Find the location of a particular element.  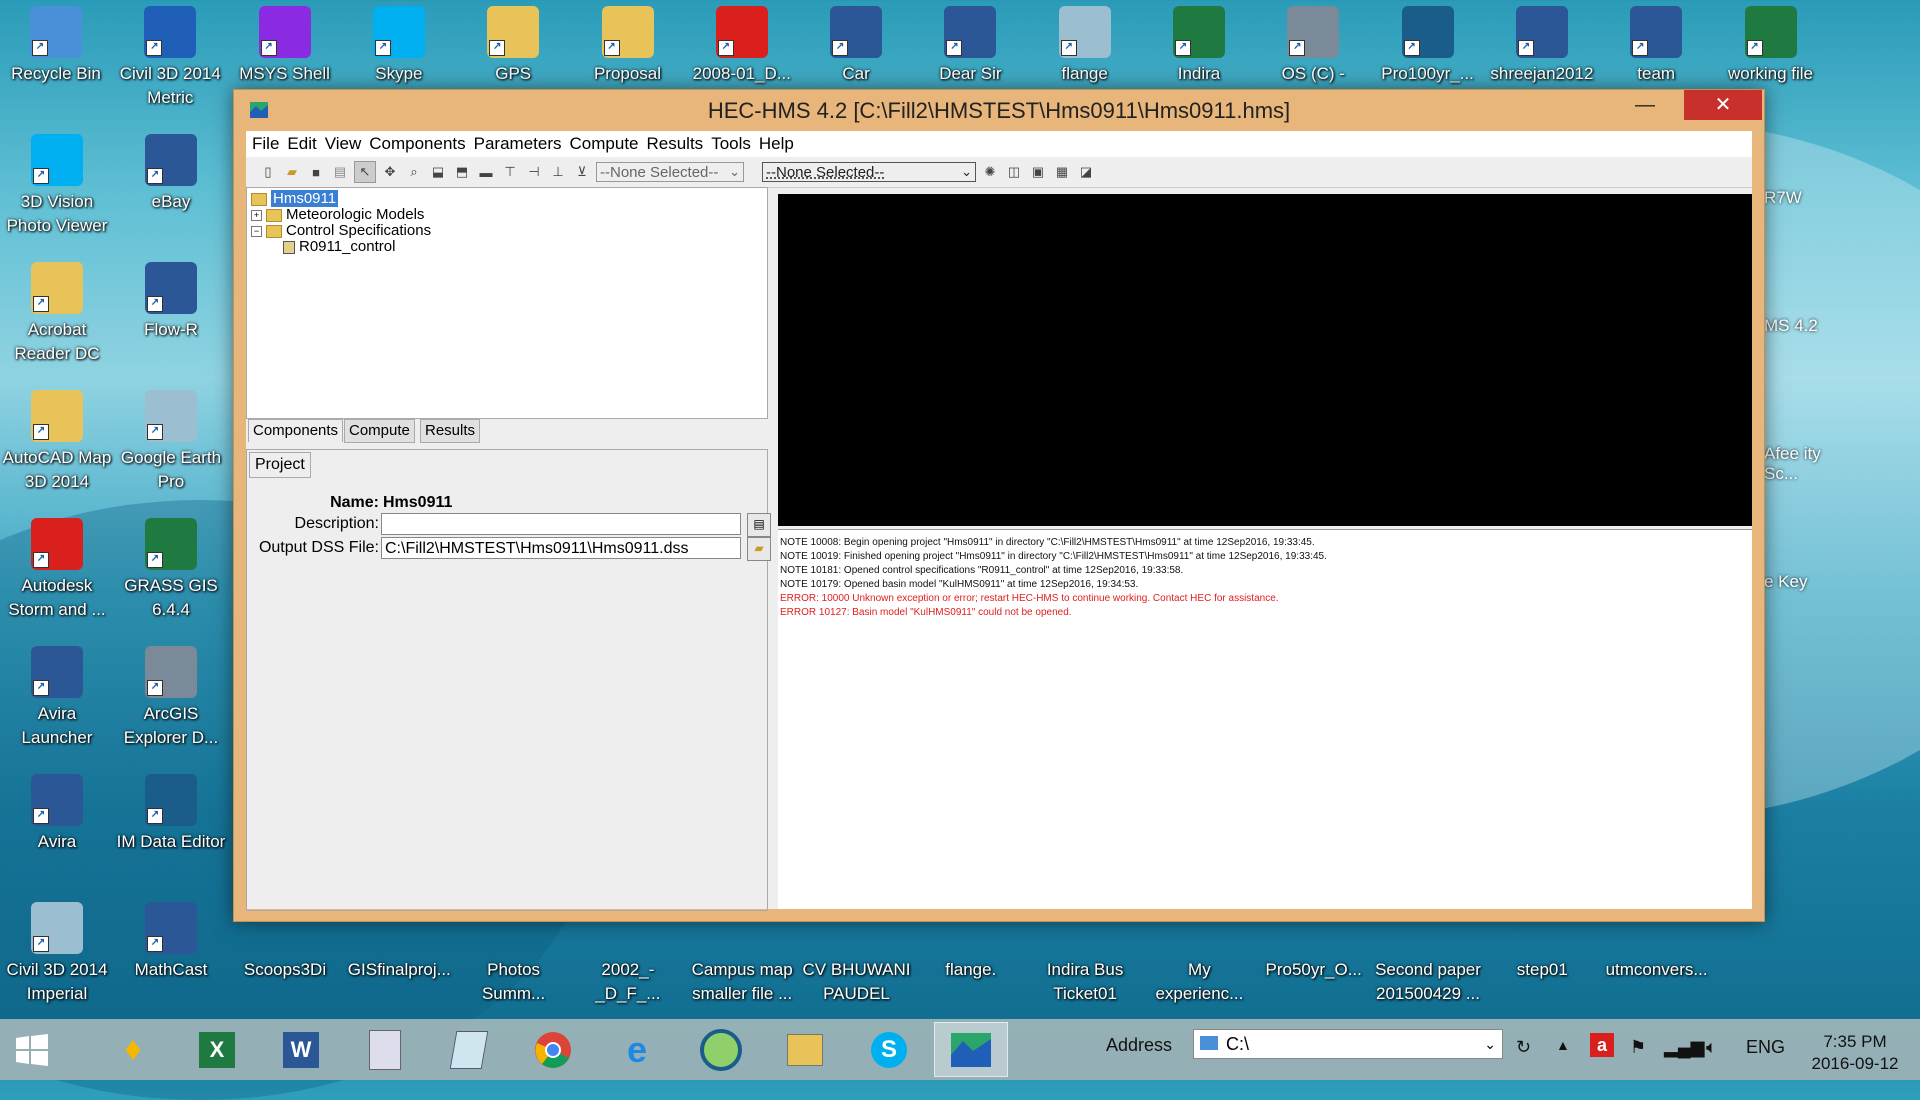

menu-file: File is located at coordinates (267, 144).